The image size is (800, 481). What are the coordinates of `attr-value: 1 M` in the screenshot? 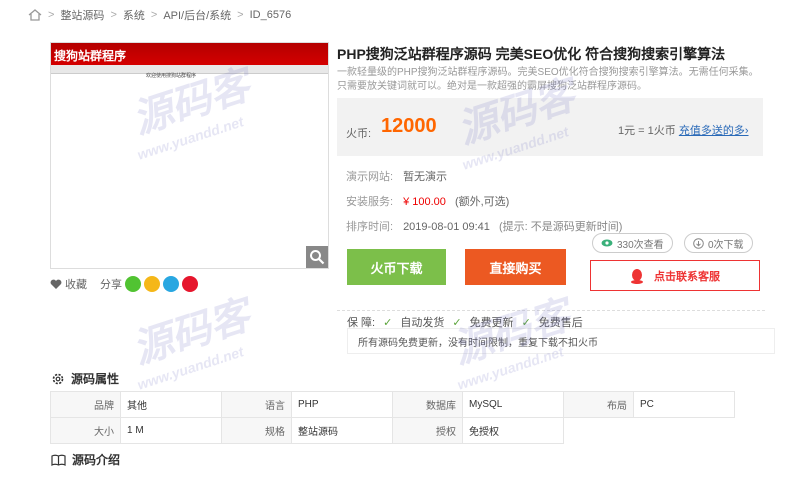 It's located at (171, 430).